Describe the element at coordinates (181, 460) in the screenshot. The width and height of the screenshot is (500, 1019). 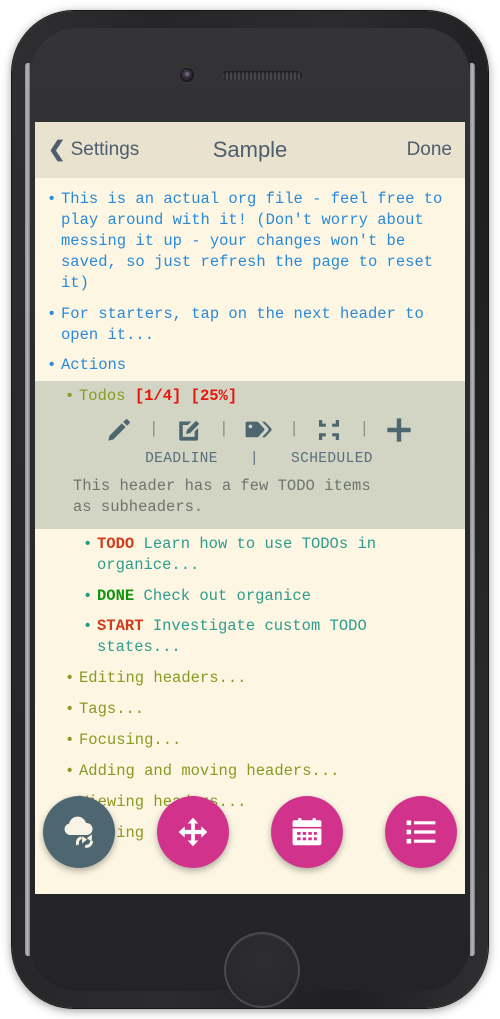
I see `deadline-button: DEADLINE` at that location.